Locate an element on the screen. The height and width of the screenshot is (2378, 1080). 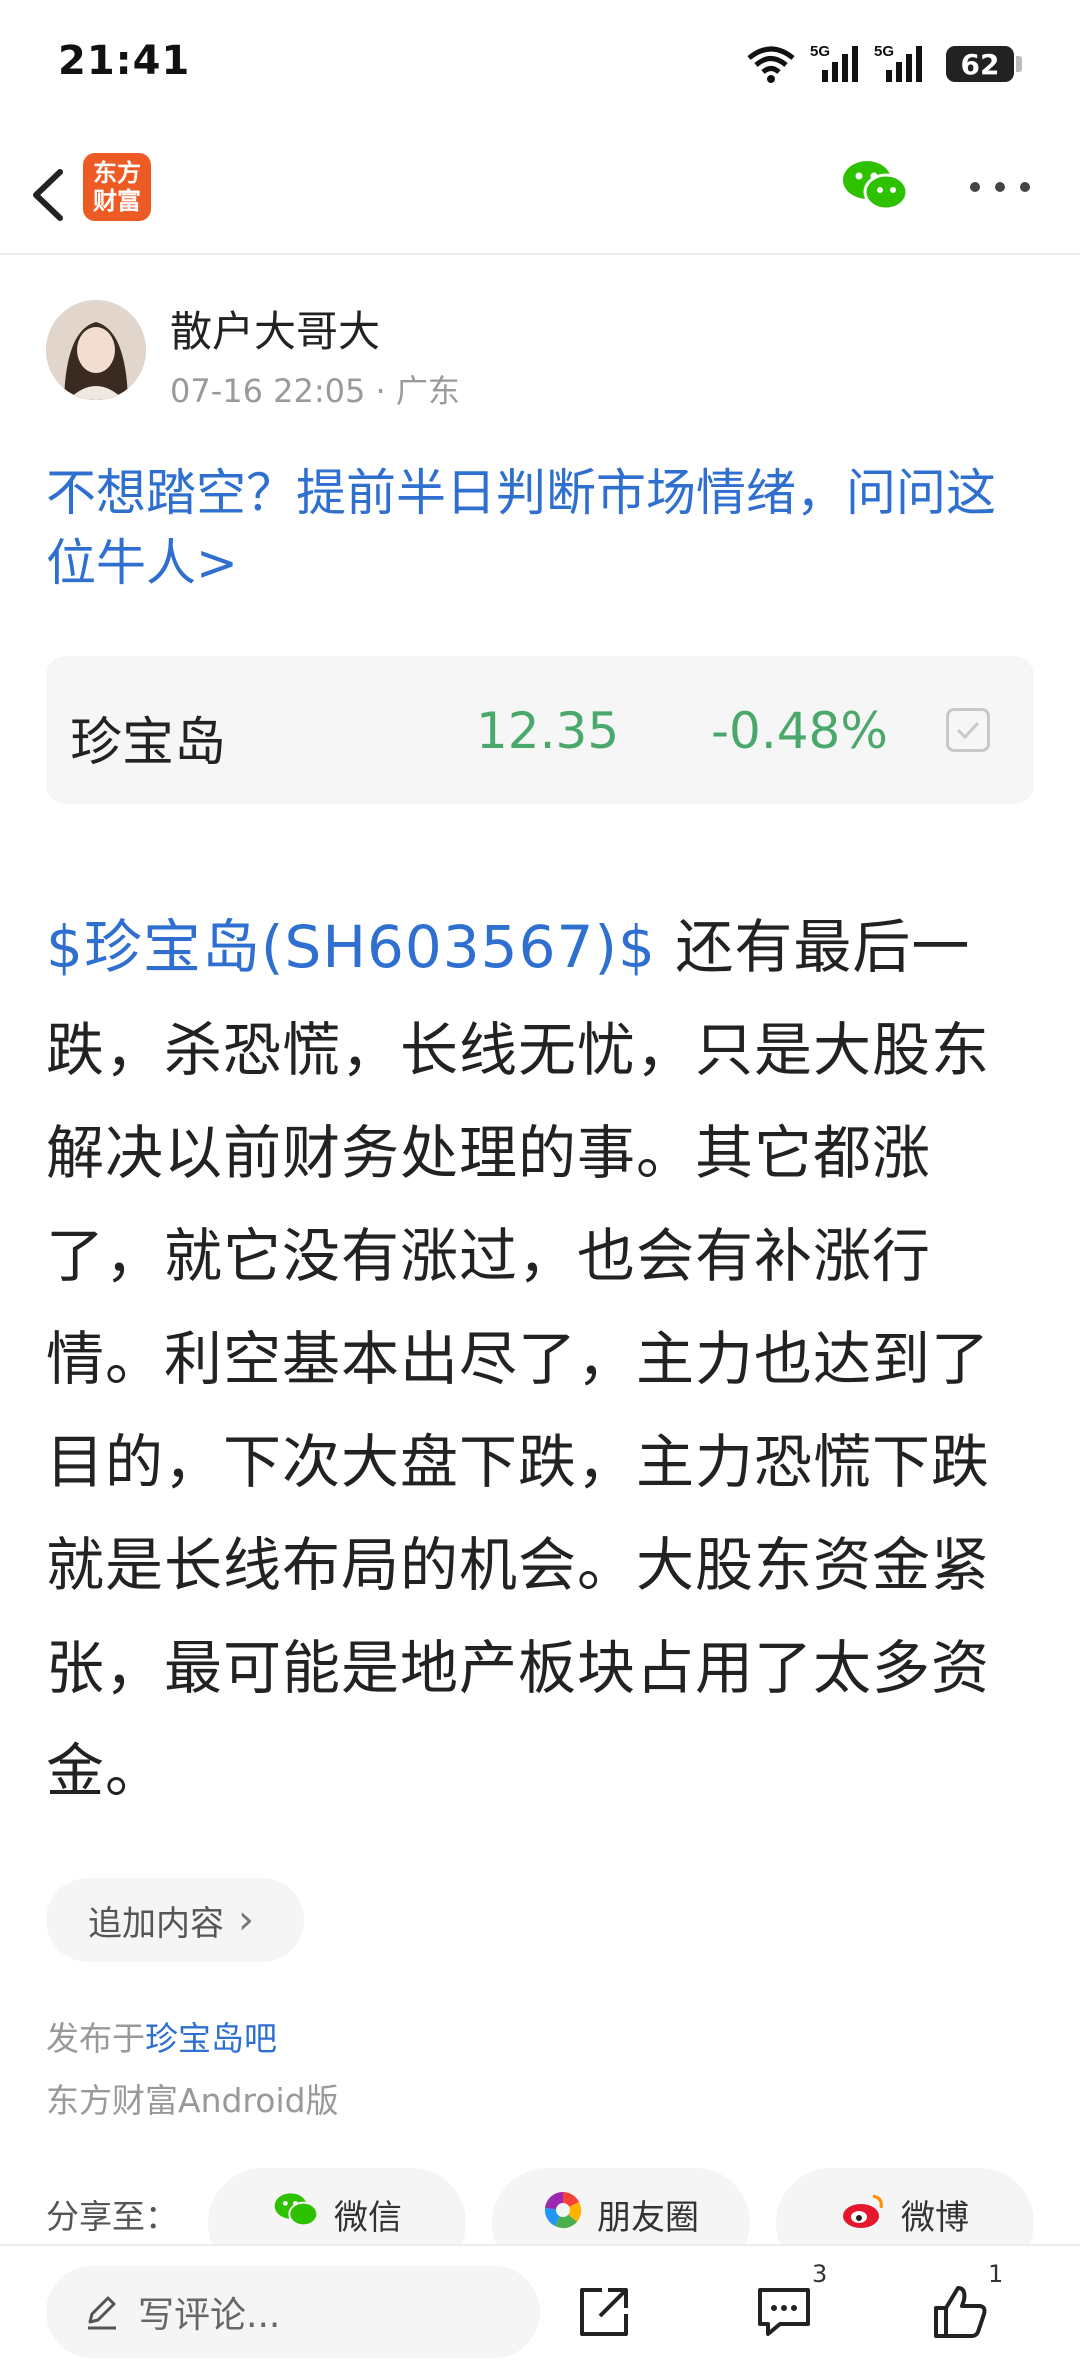
post-meta: 07-16 22:05 · 广东 is located at coordinates (315, 391).